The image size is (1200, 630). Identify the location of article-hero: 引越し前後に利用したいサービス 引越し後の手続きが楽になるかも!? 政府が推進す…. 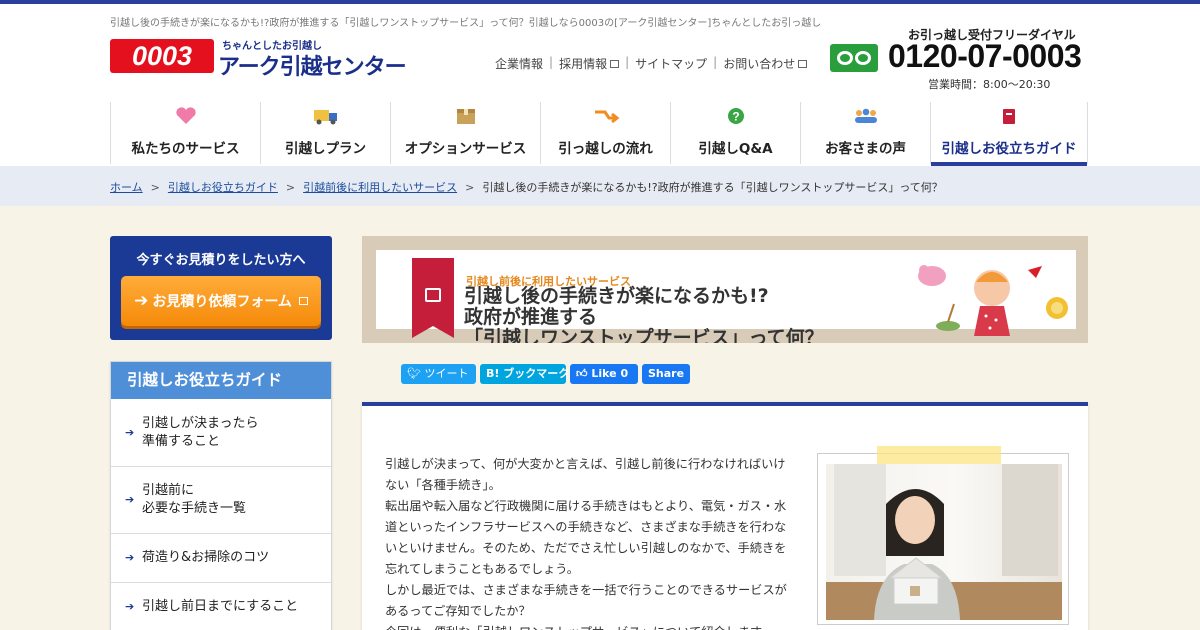
(725, 289).